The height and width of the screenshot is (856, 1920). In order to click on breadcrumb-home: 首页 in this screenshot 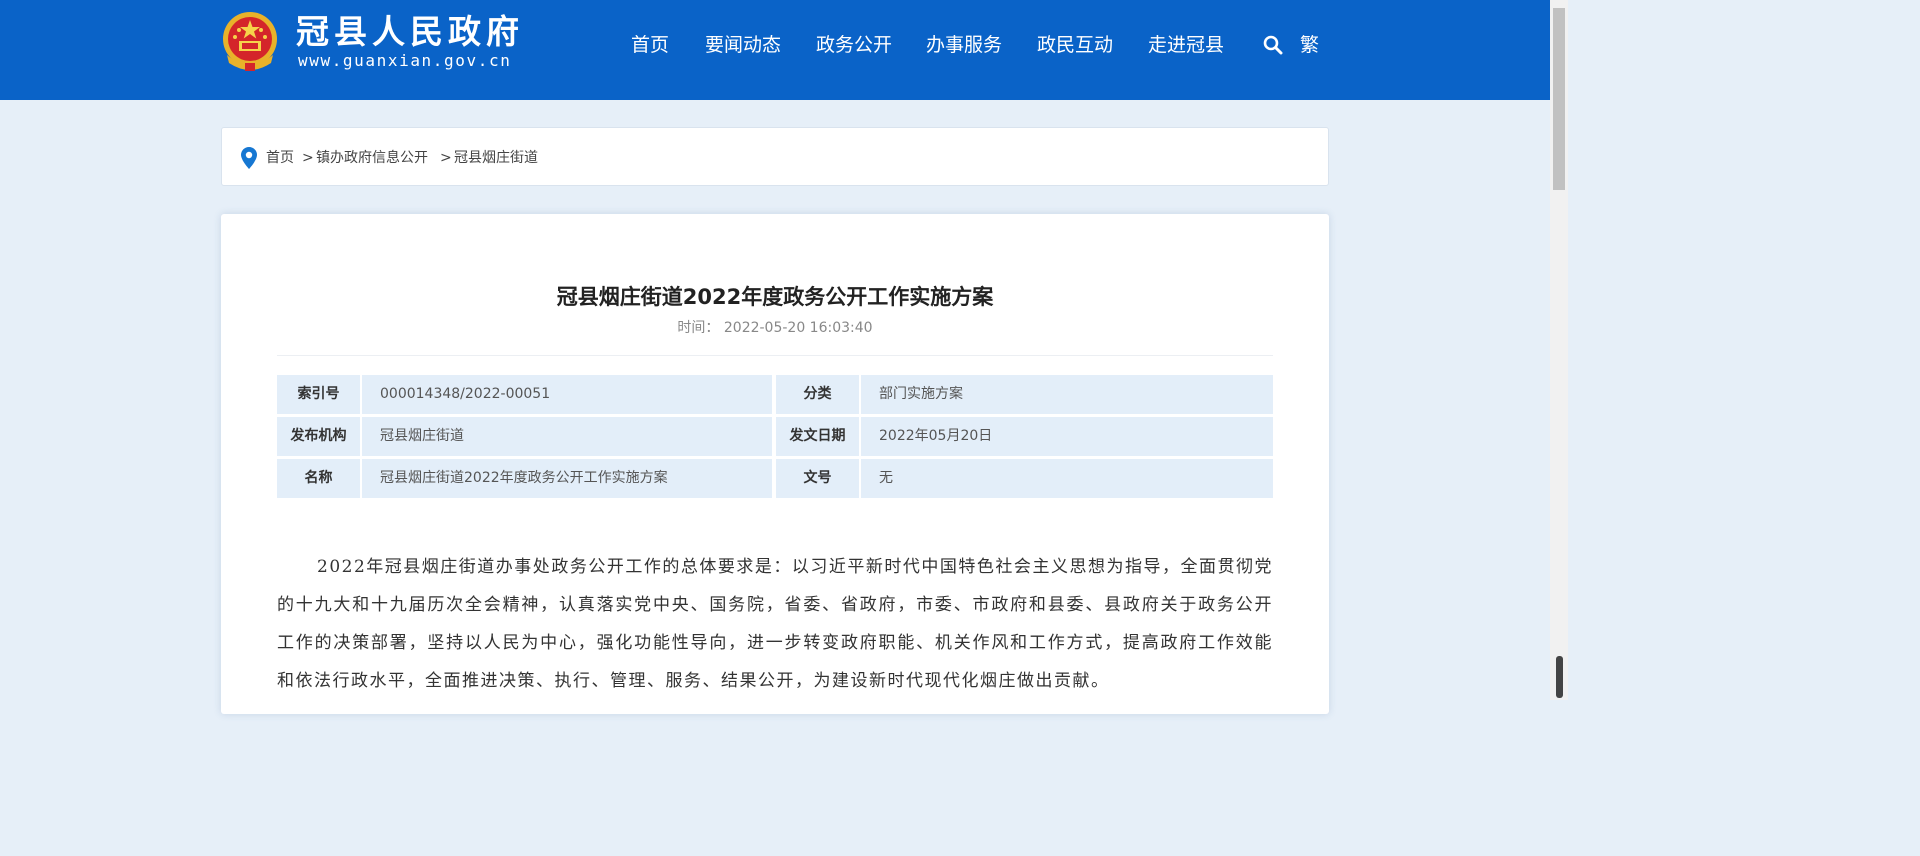, I will do `click(280, 158)`.